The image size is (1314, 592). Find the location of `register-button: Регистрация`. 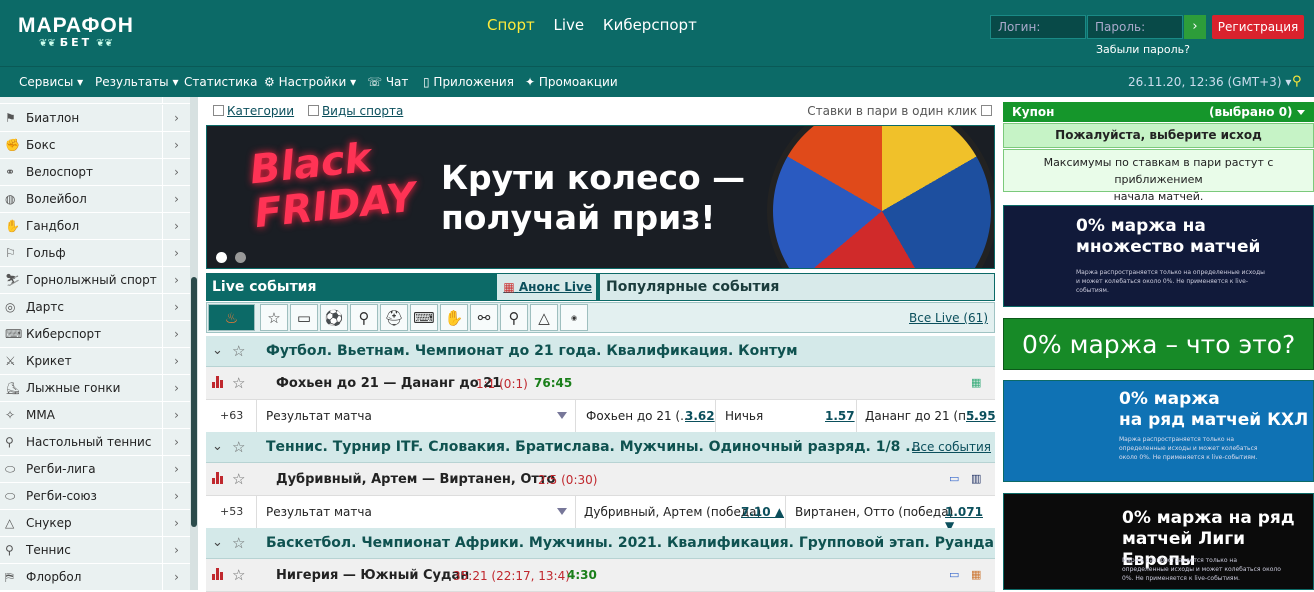

register-button: Регистрация is located at coordinates (1258, 27).